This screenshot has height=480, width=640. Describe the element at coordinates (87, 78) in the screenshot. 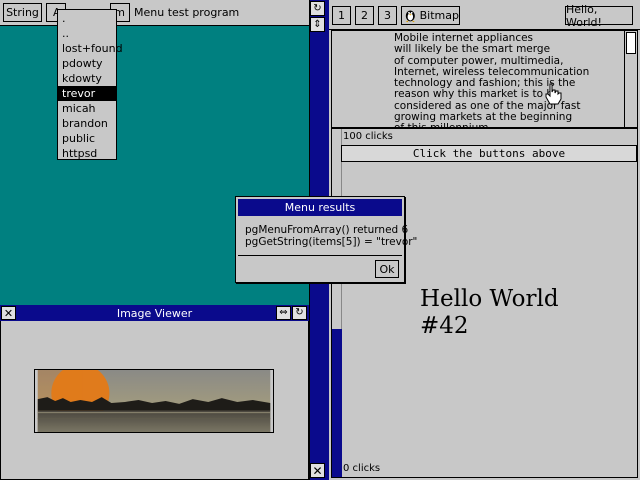

I see `menu-item: kdowty` at that location.